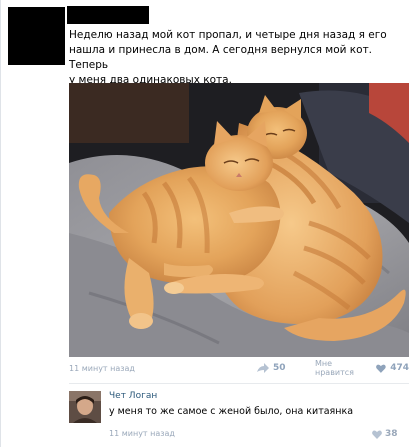  I want to click on comment-timestamp: 11 минут назад, so click(142, 433).